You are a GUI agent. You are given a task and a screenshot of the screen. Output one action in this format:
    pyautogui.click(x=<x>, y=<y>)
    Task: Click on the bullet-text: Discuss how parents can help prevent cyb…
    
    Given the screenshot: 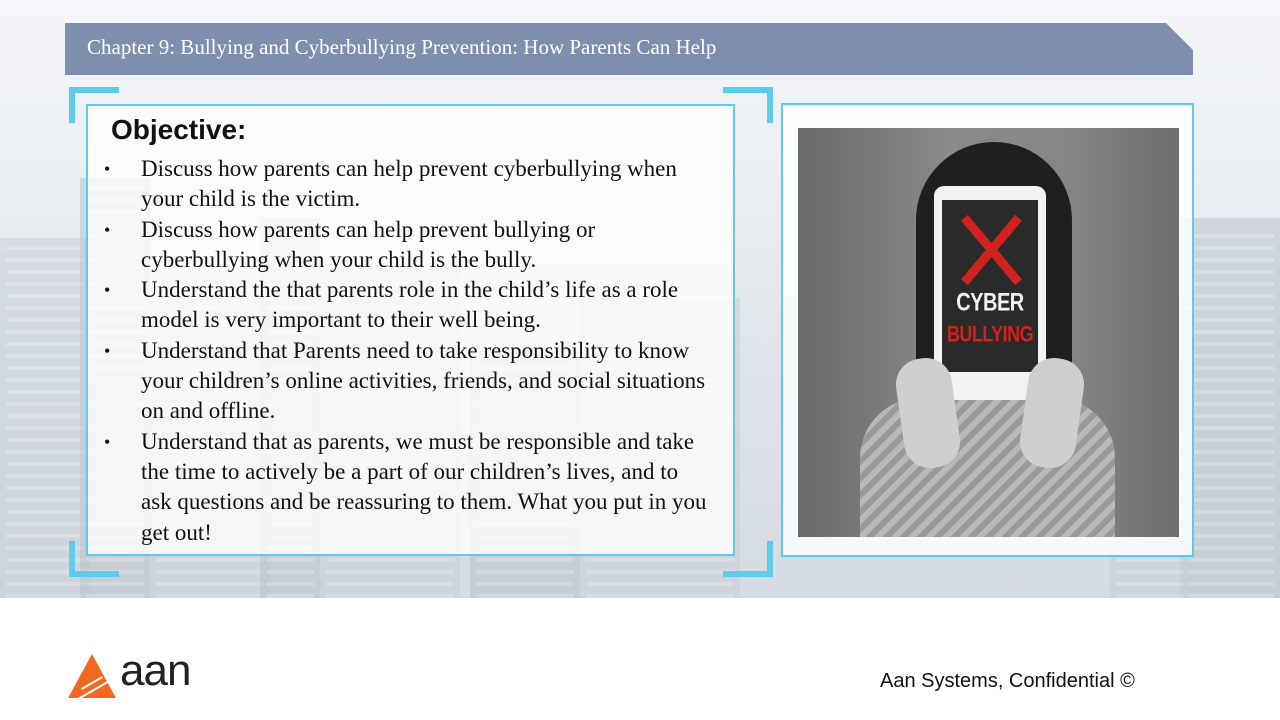 What is the action you would take?
    pyautogui.click(x=409, y=184)
    